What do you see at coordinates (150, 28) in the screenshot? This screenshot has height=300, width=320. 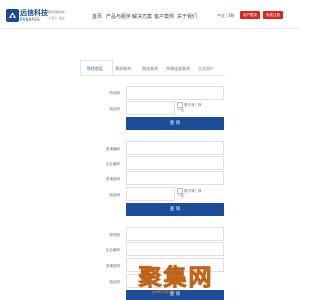 I see `header-divider` at bounding box center [150, 28].